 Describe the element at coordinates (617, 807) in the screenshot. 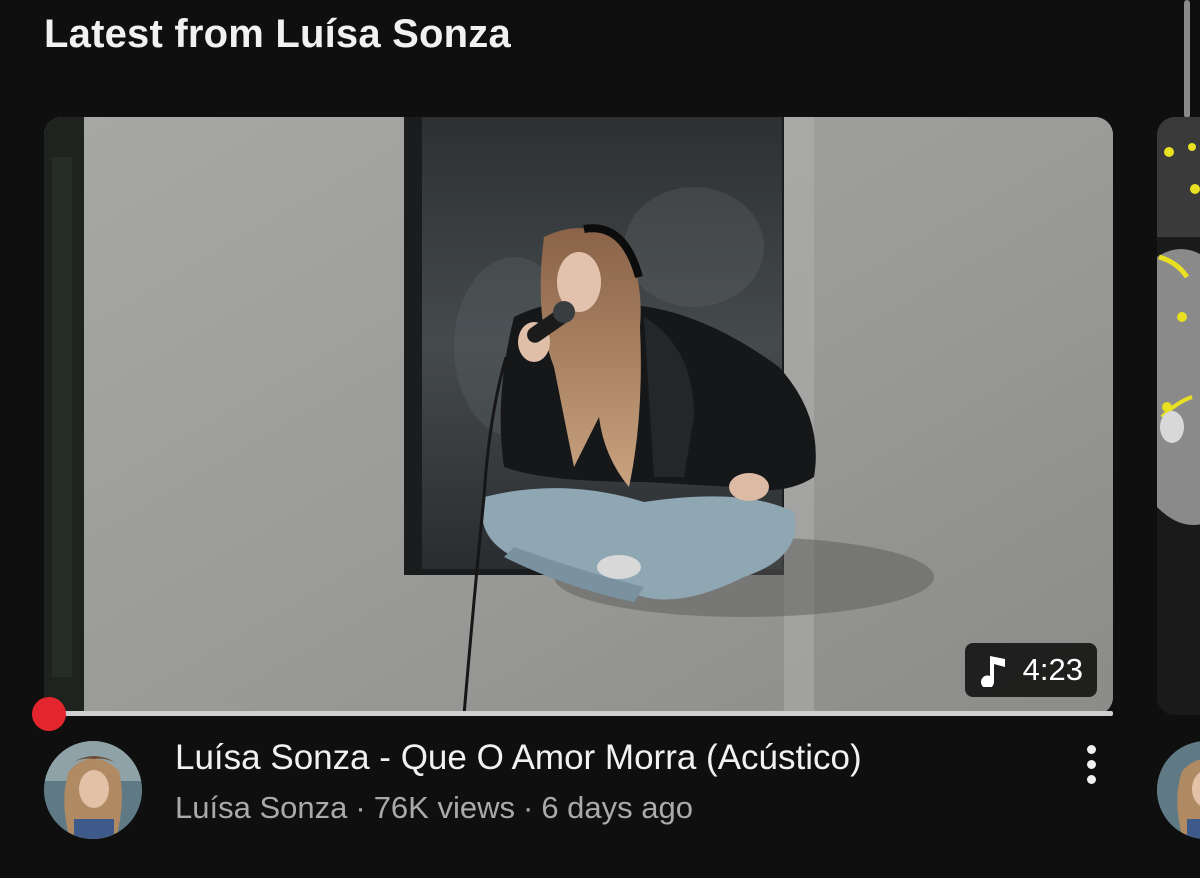

I see `upload-age: 6 days ago` at that location.